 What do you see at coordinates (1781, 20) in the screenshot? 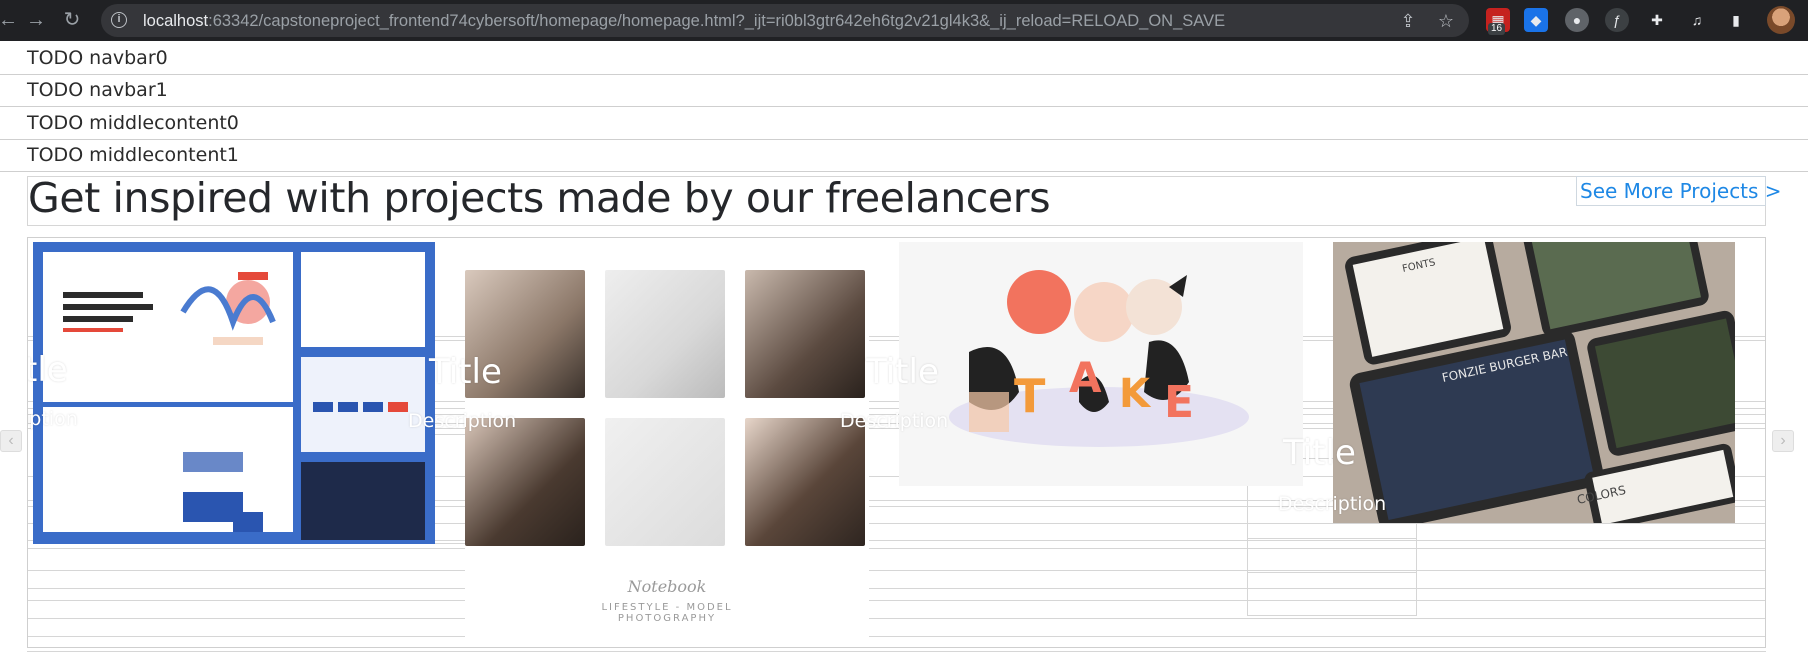
I see `profile-avatar` at bounding box center [1781, 20].